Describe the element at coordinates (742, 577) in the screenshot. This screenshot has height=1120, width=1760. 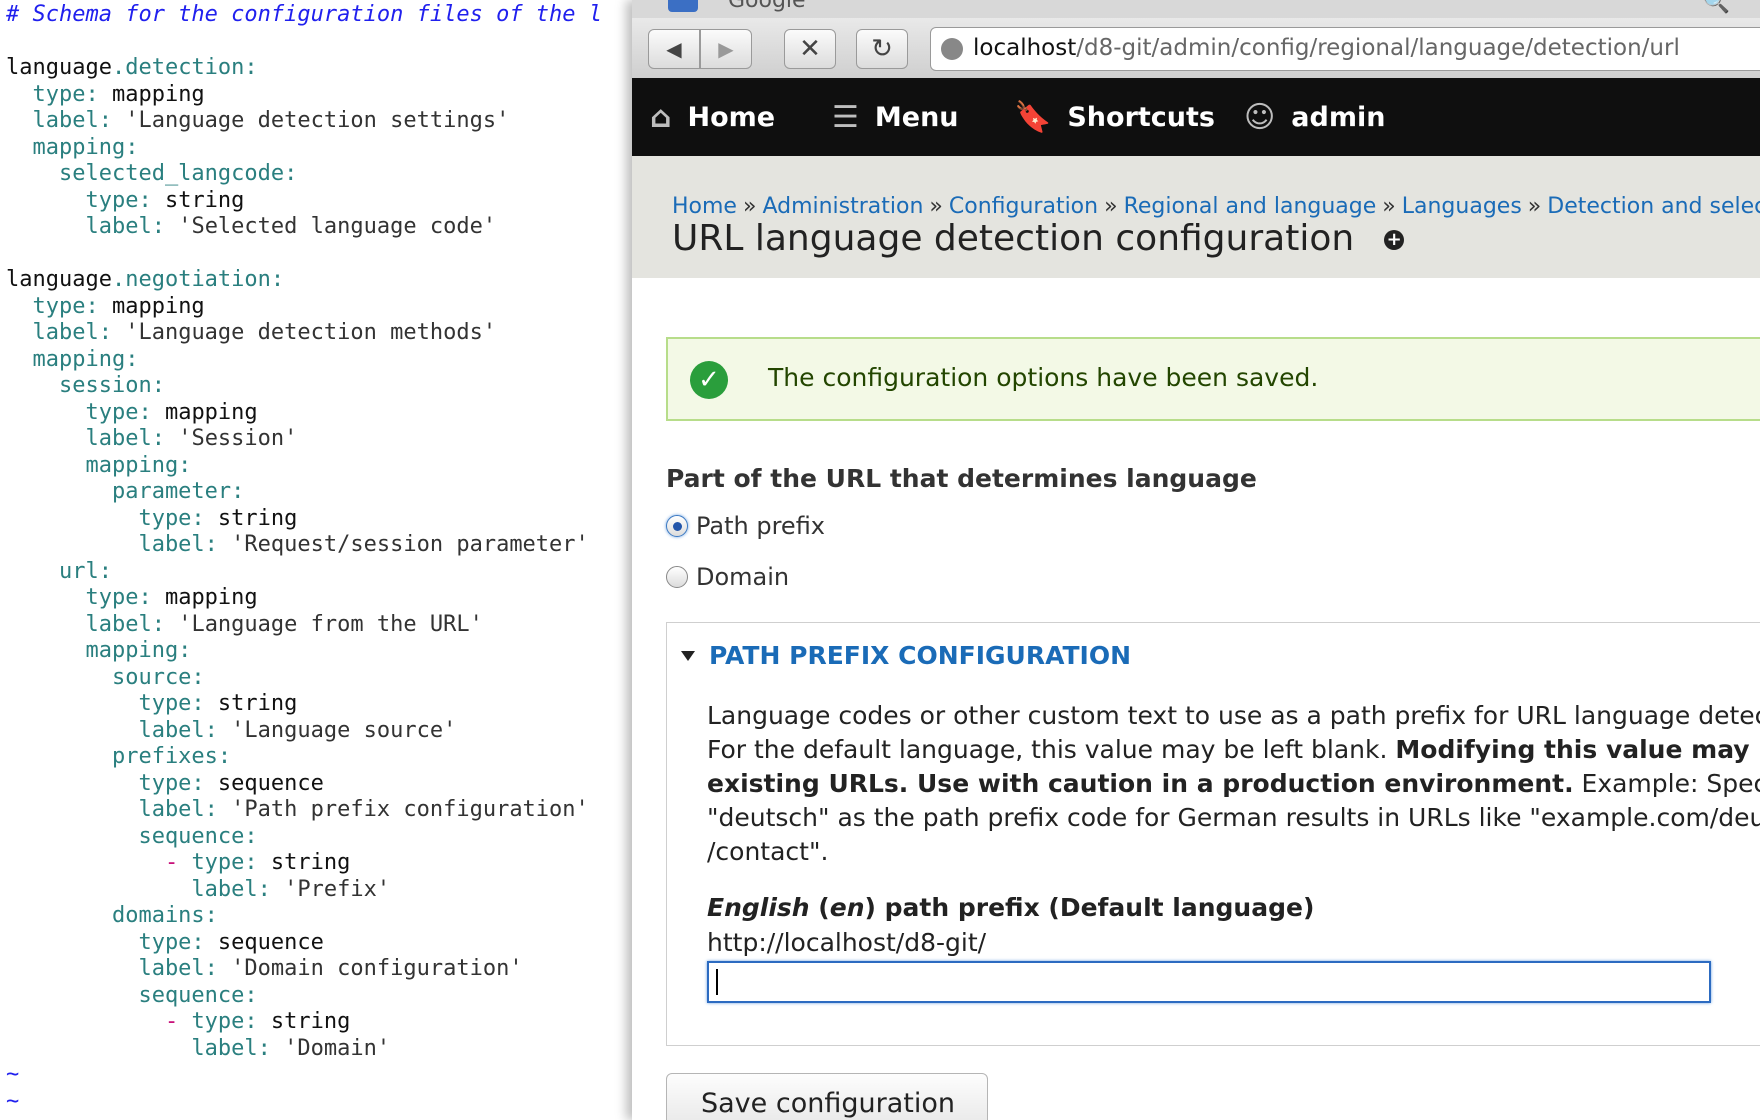
I see `radio-domain-label: Domain` at that location.